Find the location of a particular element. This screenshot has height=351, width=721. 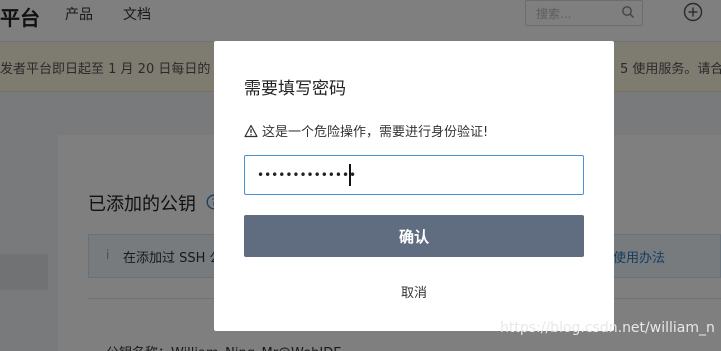

text-caret is located at coordinates (350, 175).